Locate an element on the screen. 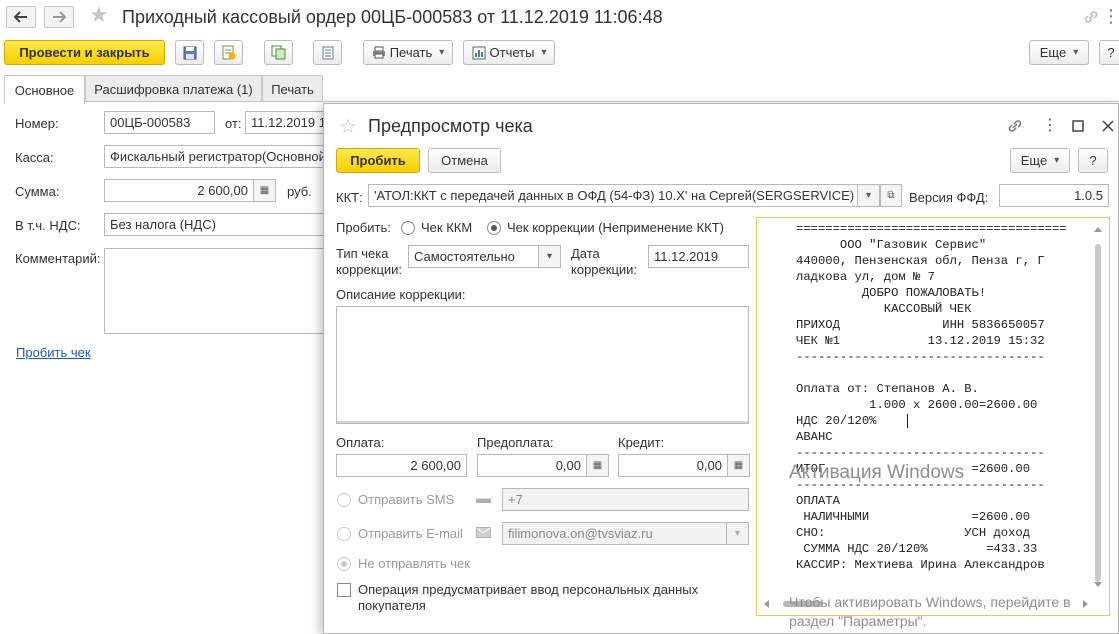 Image resolution: width=1119 pixels, height=634 pixels. kkt-open-icon: ⧉ is located at coordinates (891, 195).